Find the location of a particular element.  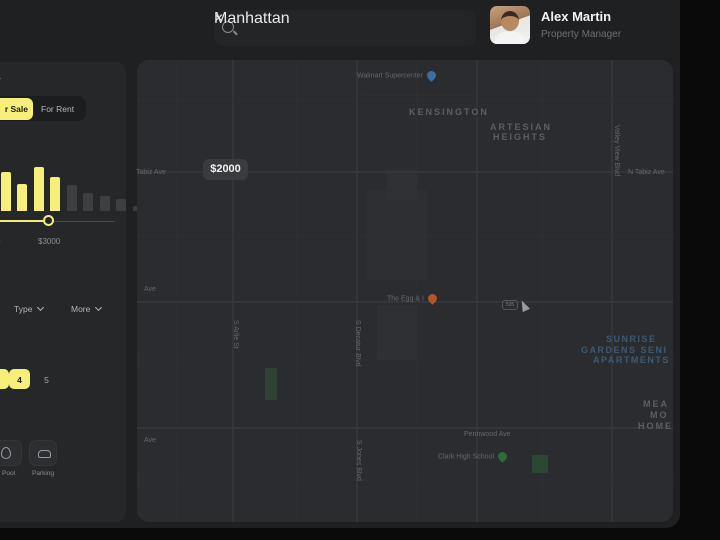

type-dropdown: Type is located at coordinates (30, 309).